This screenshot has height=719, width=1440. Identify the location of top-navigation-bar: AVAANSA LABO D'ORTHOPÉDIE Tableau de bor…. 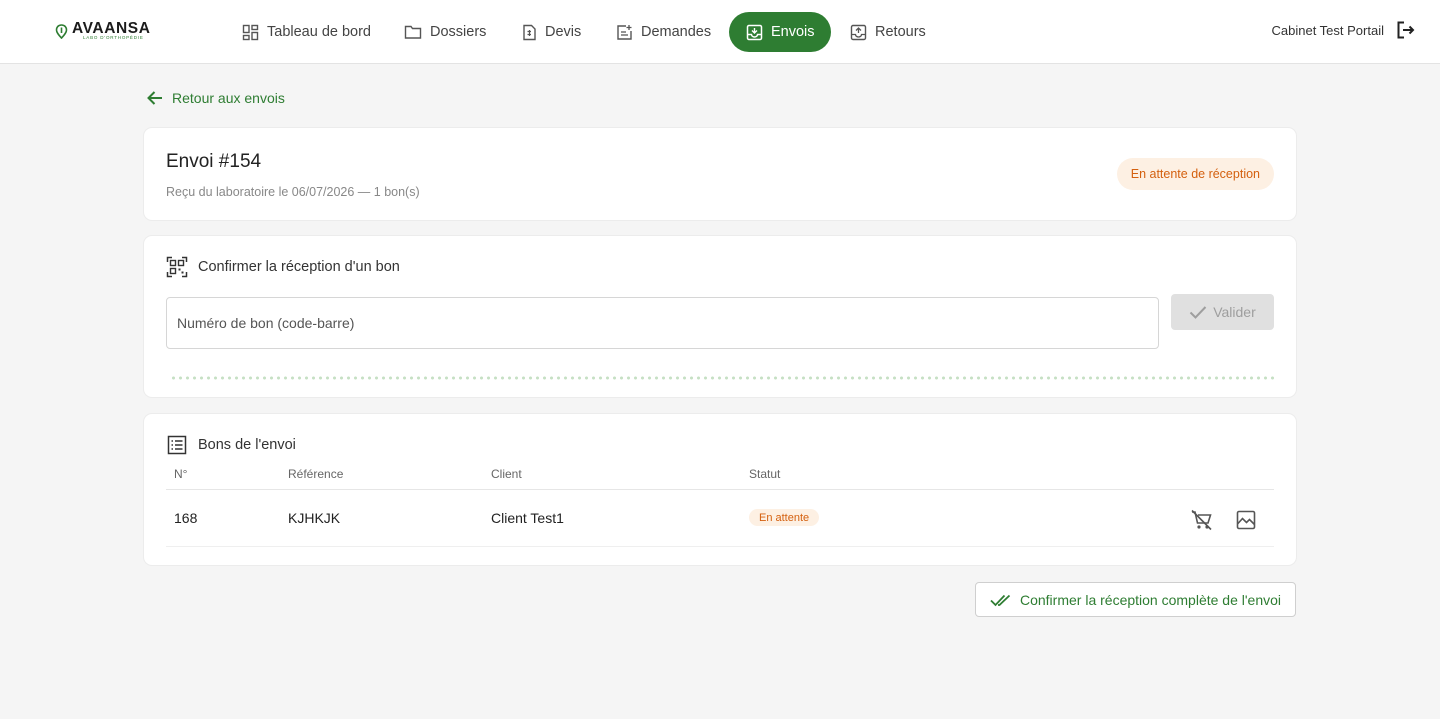
(720, 32).